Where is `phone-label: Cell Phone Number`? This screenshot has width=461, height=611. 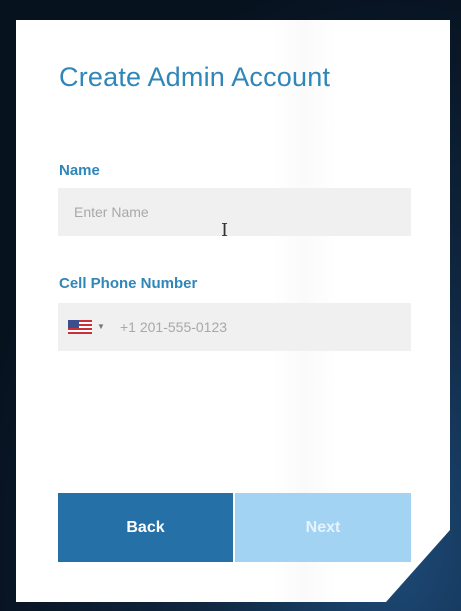 phone-label: Cell Phone Number is located at coordinates (128, 283).